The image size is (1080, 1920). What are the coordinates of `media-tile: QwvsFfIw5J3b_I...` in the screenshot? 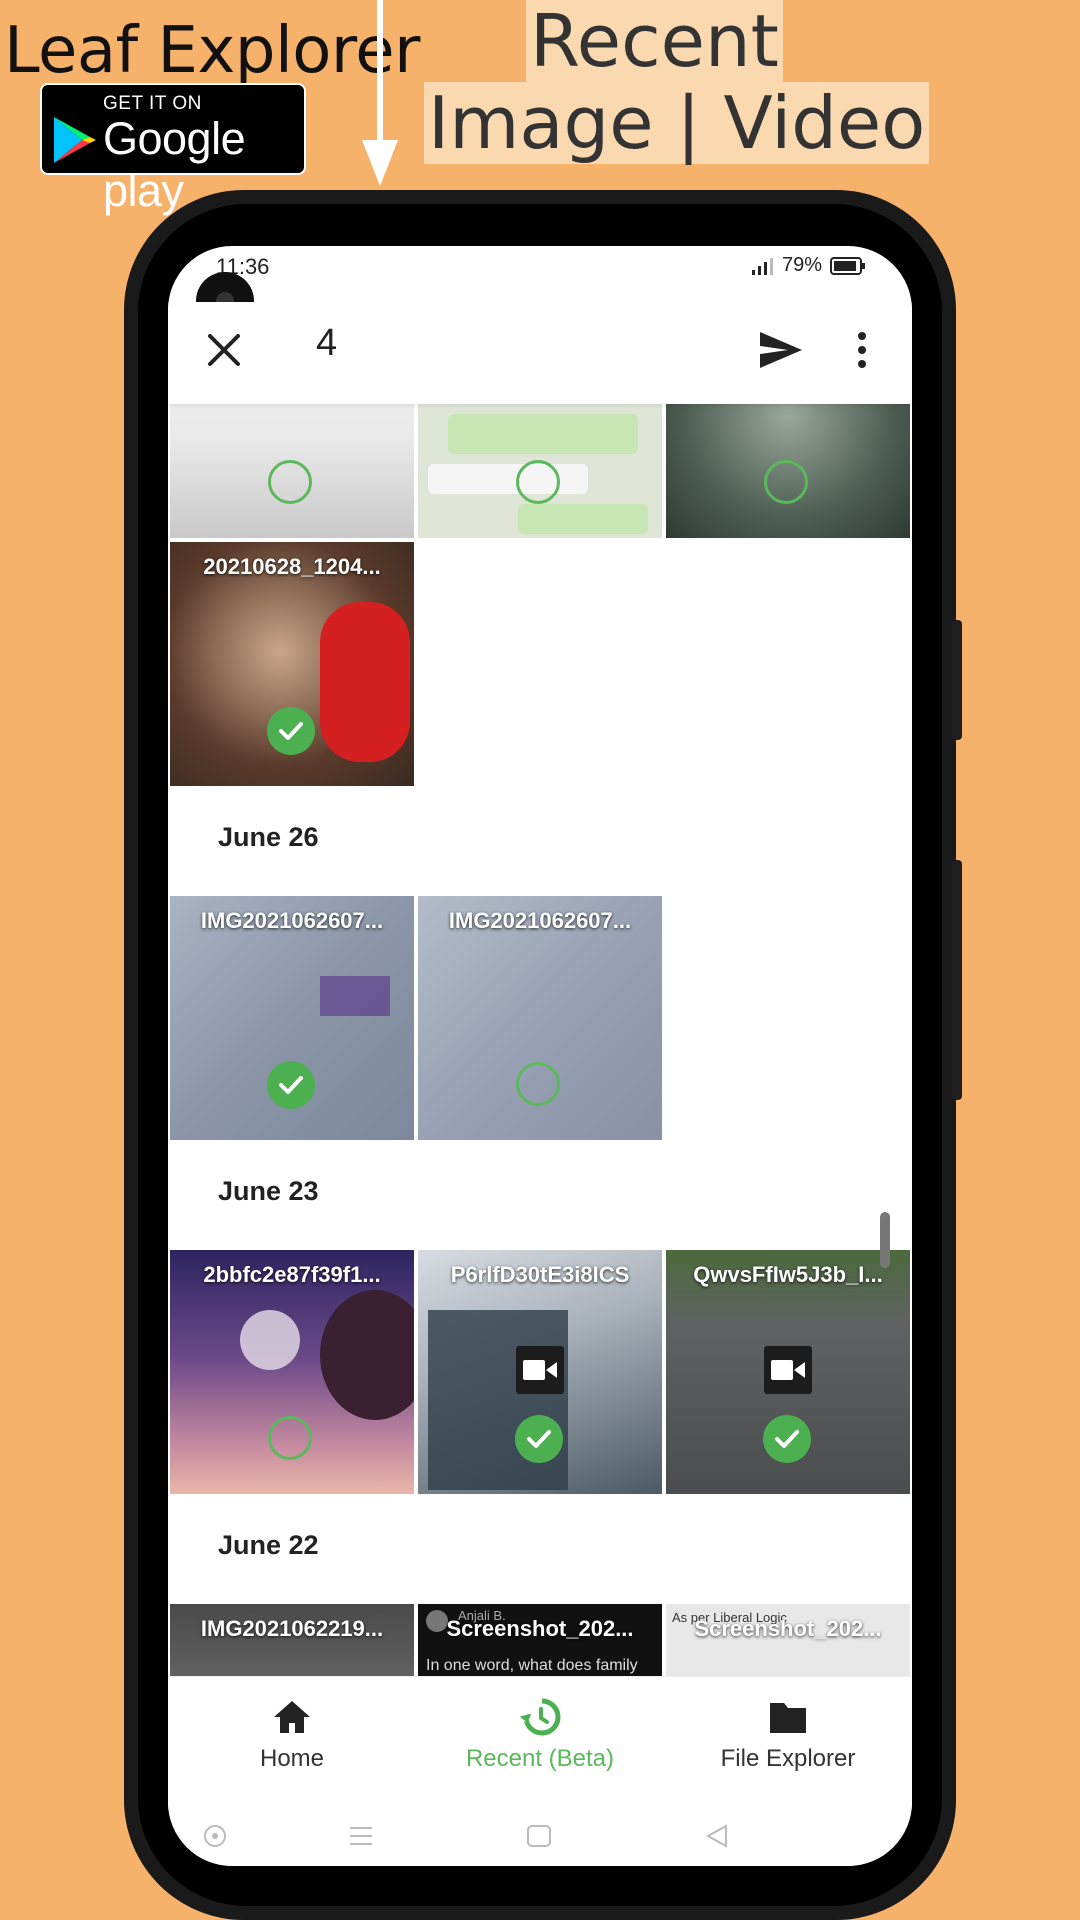 It's located at (788, 1372).